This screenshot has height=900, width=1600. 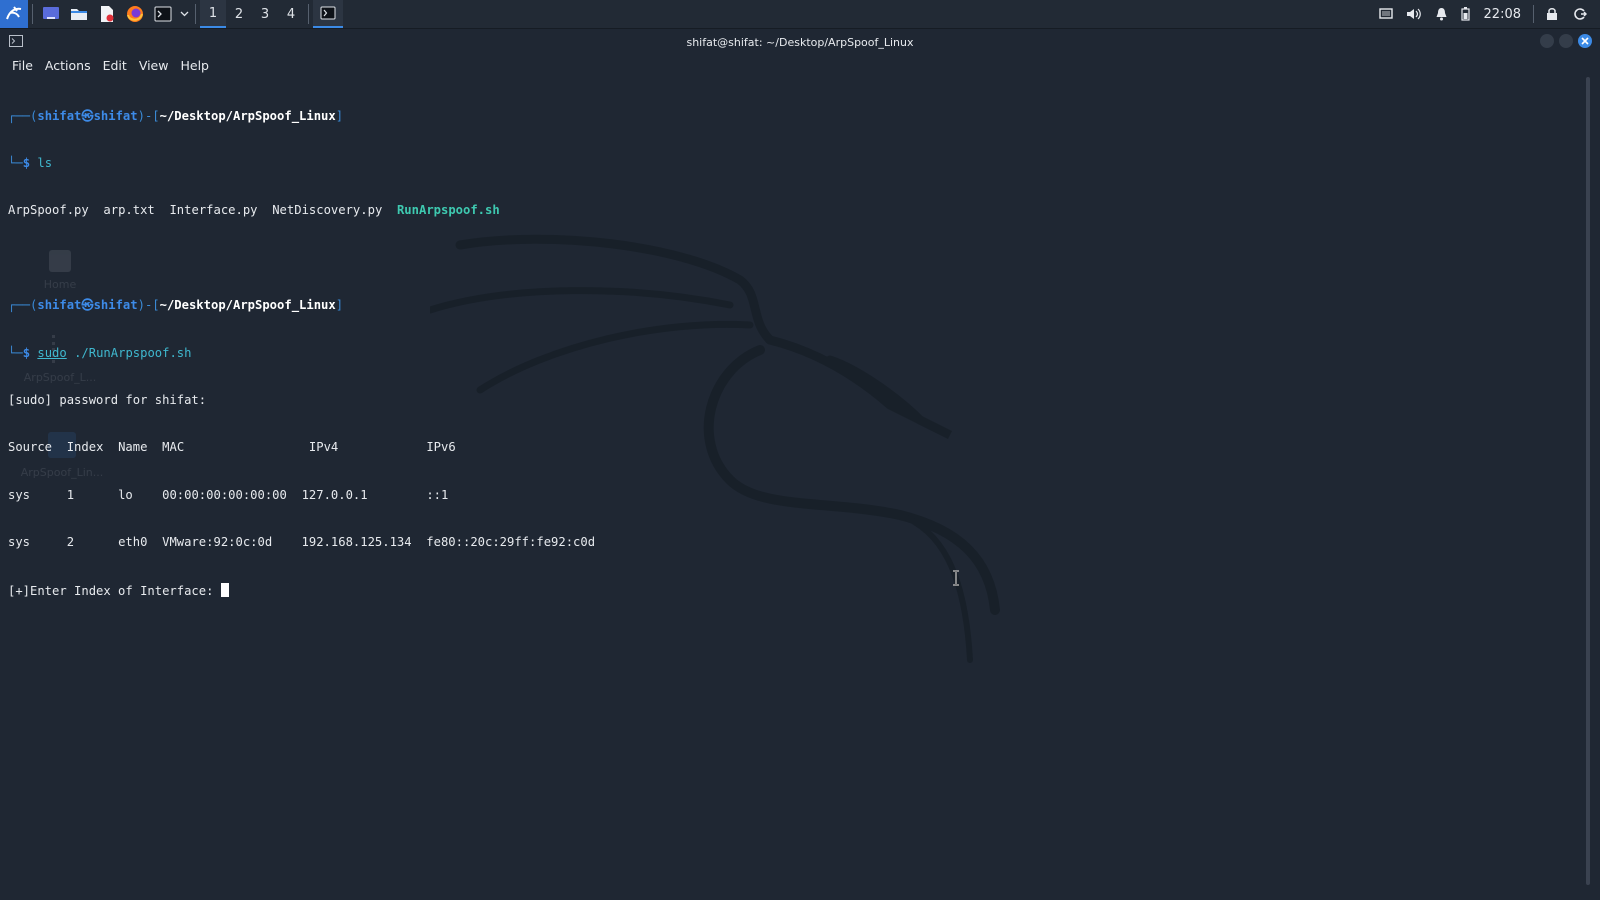 I want to click on command-text: ls, so click(x=45, y=162).